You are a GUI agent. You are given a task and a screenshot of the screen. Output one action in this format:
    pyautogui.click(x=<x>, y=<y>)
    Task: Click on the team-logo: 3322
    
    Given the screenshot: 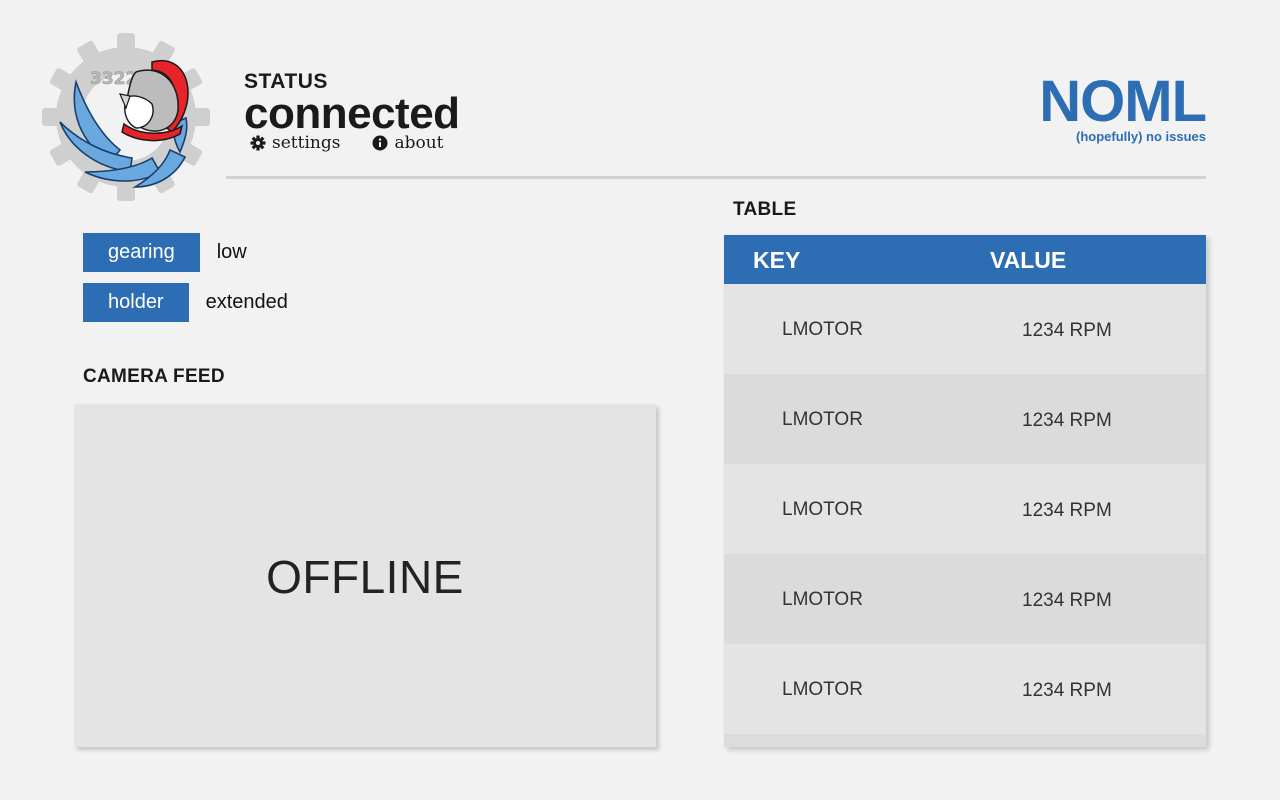 What is the action you would take?
    pyautogui.click(x=126, y=117)
    